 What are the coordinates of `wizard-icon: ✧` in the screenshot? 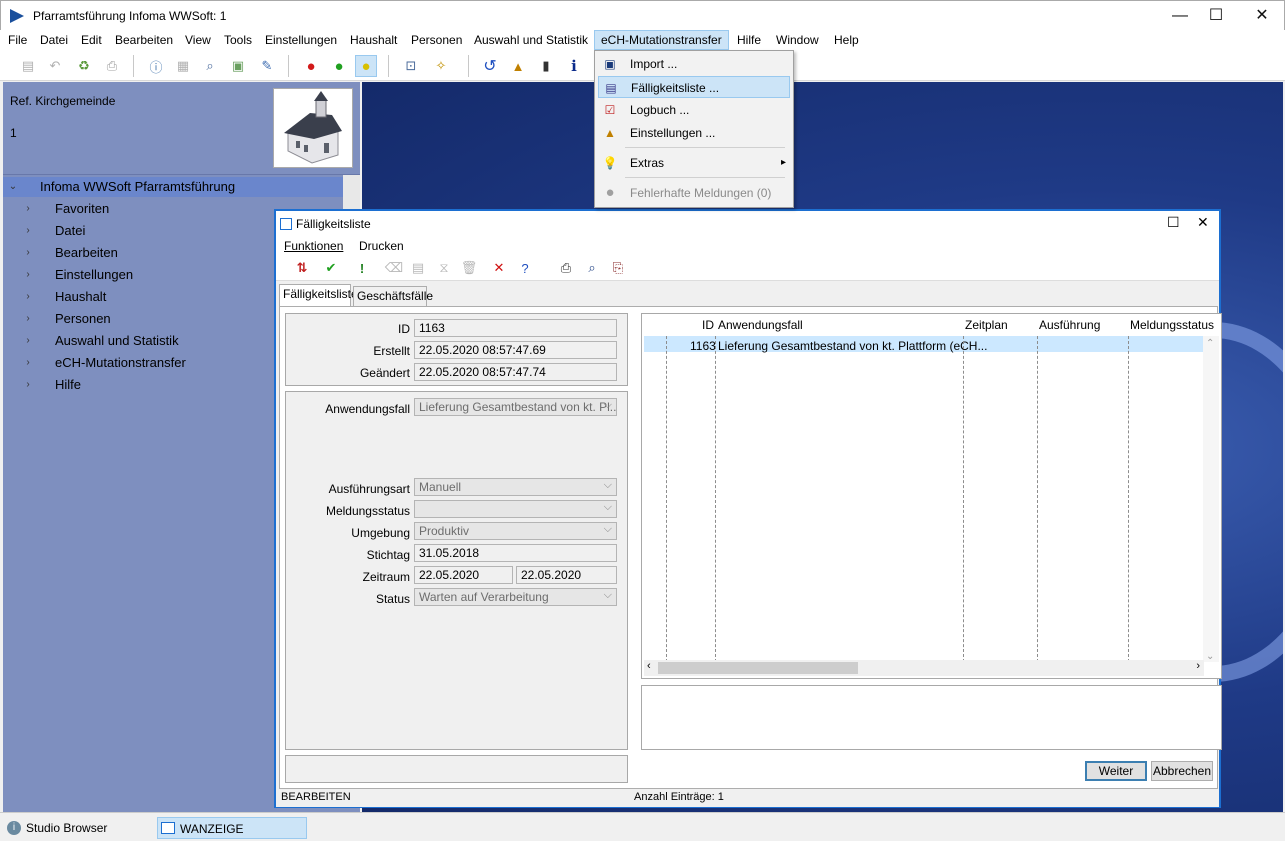 It's located at (441, 66).